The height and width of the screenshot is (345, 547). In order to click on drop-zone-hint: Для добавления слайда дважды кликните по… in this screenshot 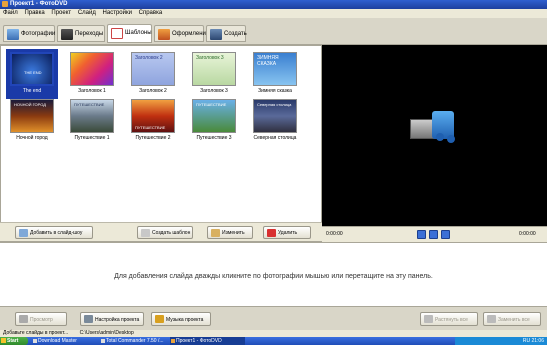, I will do `click(273, 276)`.